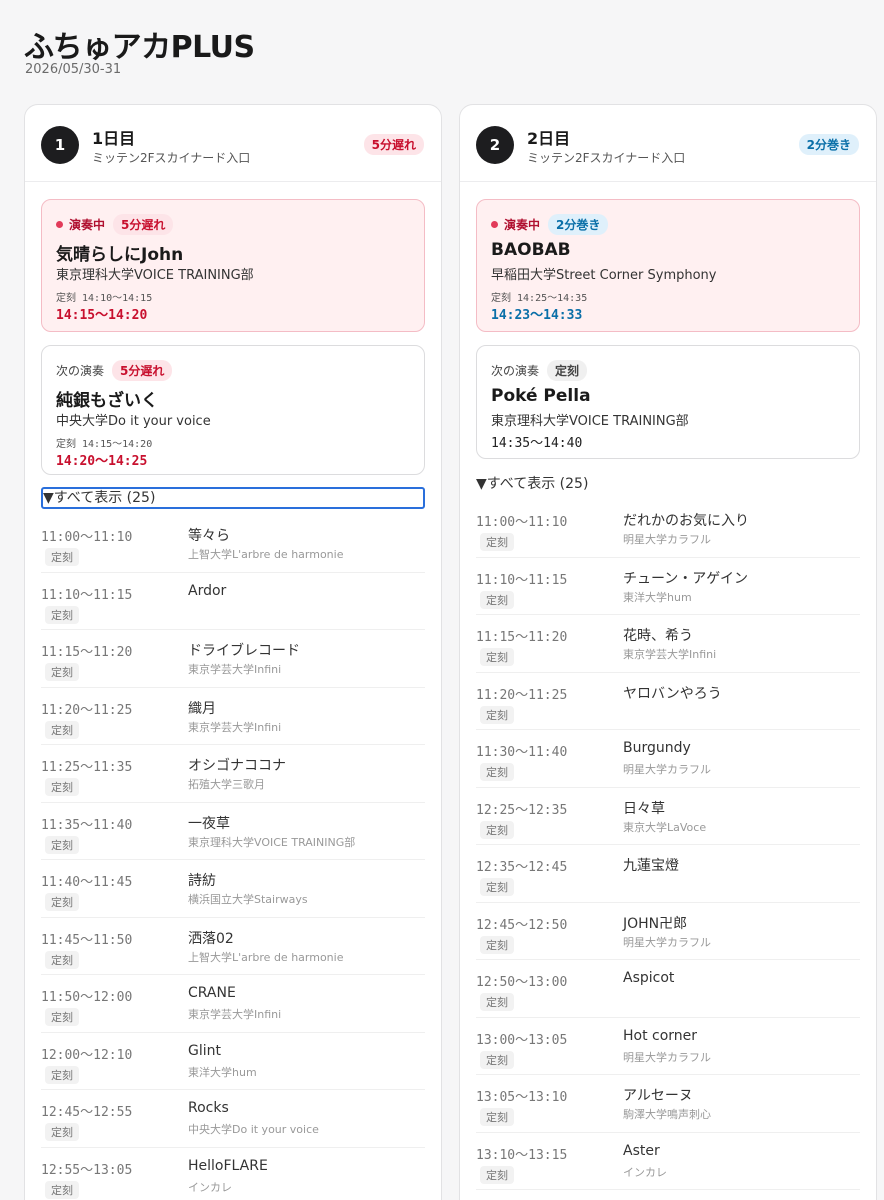 This screenshot has height=1200, width=884. I want to click on schedule-row: 11:10〜11:15 定刻 チューン・アゲイン 東洋大学hum, so click(668, 586).